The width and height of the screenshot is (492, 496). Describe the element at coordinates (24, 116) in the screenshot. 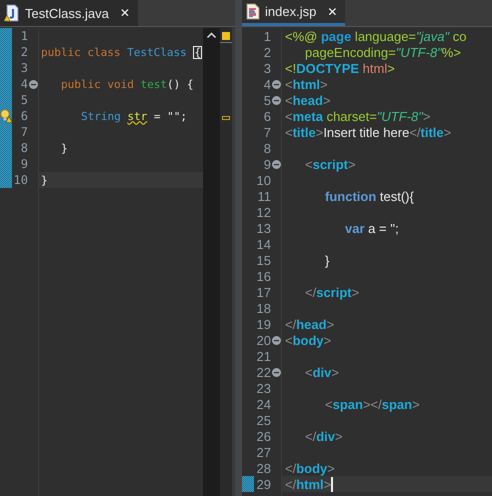

I see `line-number: 6` at that location.